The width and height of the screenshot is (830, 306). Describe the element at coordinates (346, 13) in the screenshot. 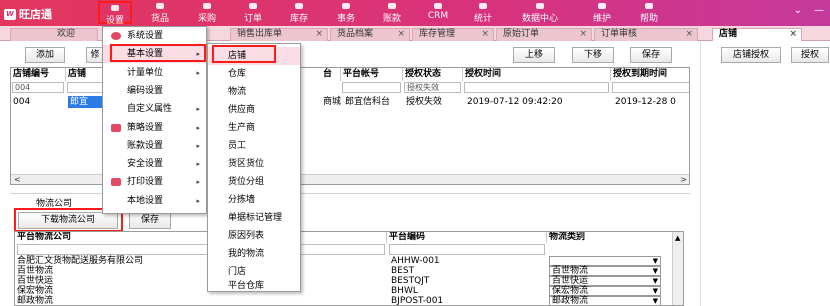

I see `nav-affairs: 事务` at that location.